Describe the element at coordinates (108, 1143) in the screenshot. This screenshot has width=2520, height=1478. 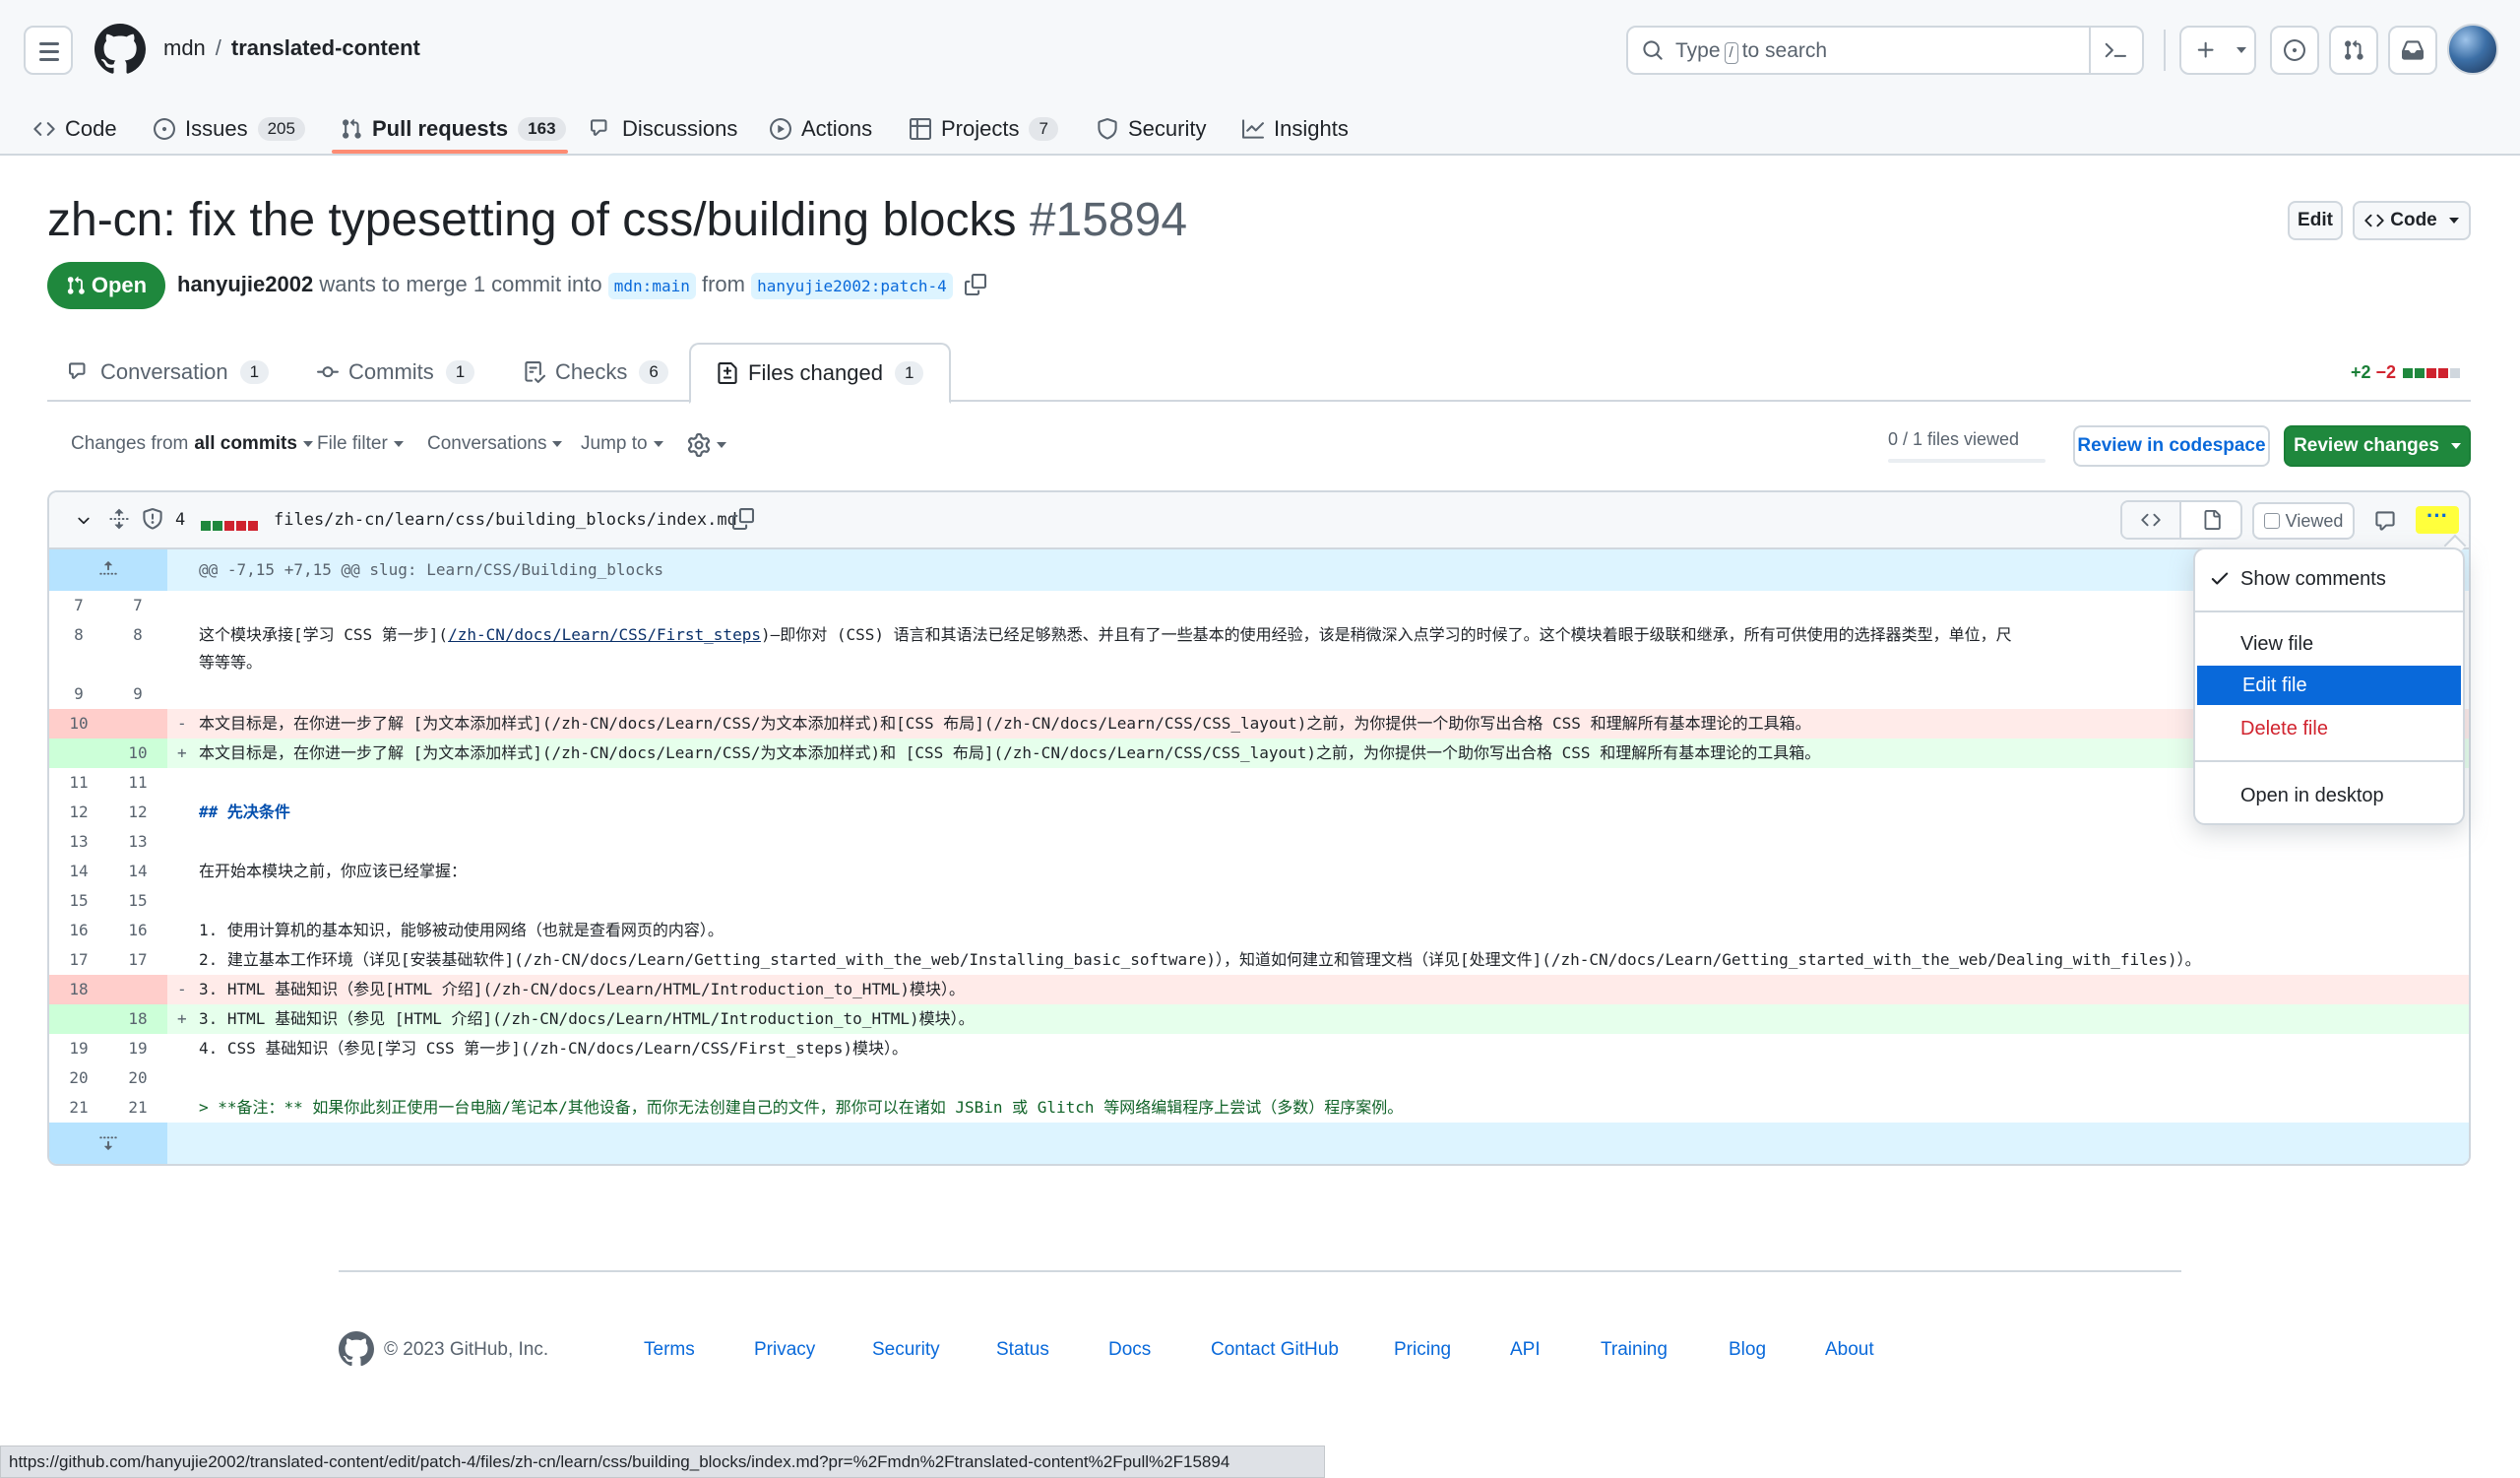
I see `expand-down-button` at that location.